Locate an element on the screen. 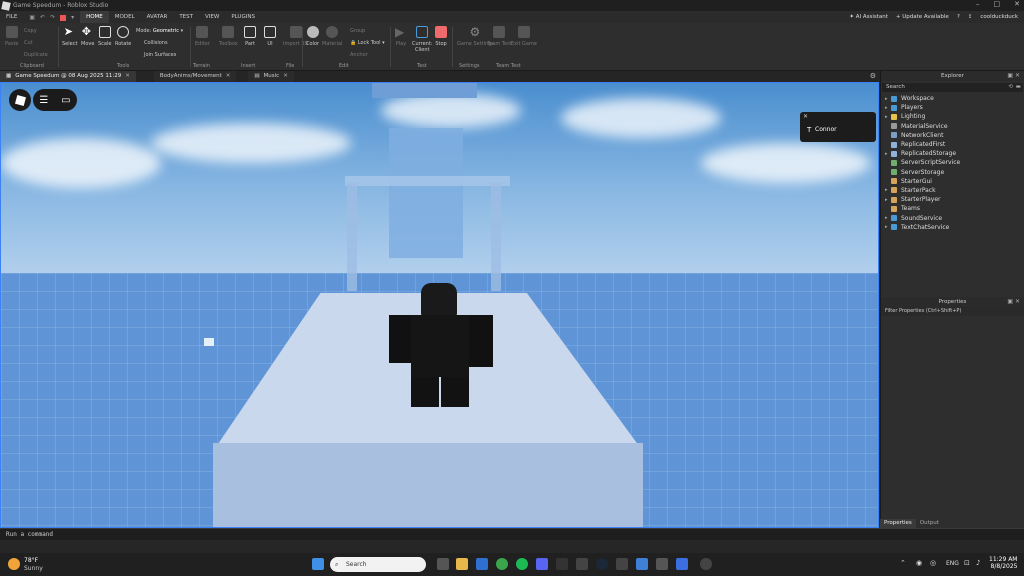  team-test-button: Team Test is located at coordinates (499, 36).